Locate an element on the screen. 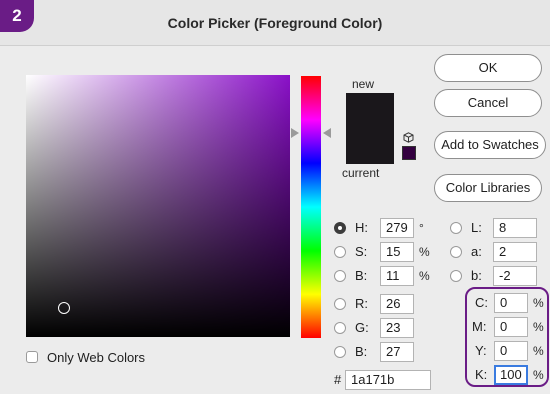  h-radio is located at coordinates (340, 228).